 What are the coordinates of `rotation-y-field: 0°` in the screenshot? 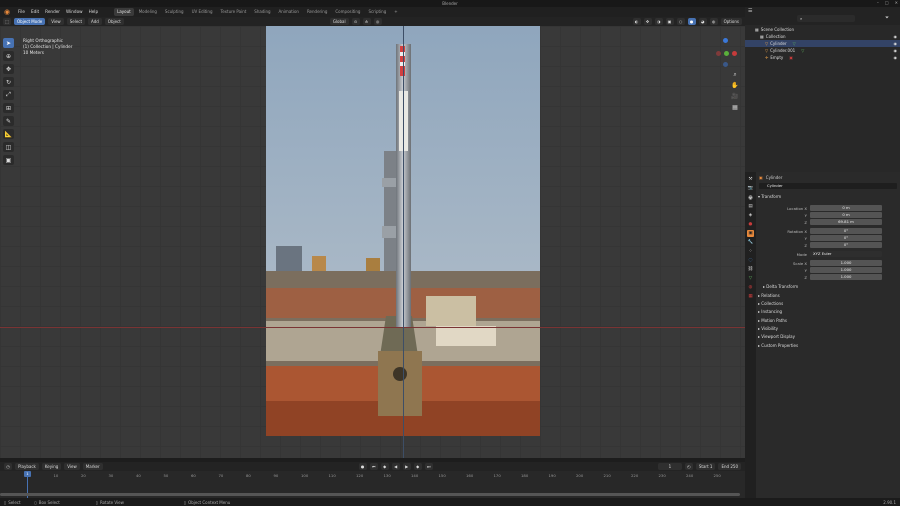 It's located at (846, 238).